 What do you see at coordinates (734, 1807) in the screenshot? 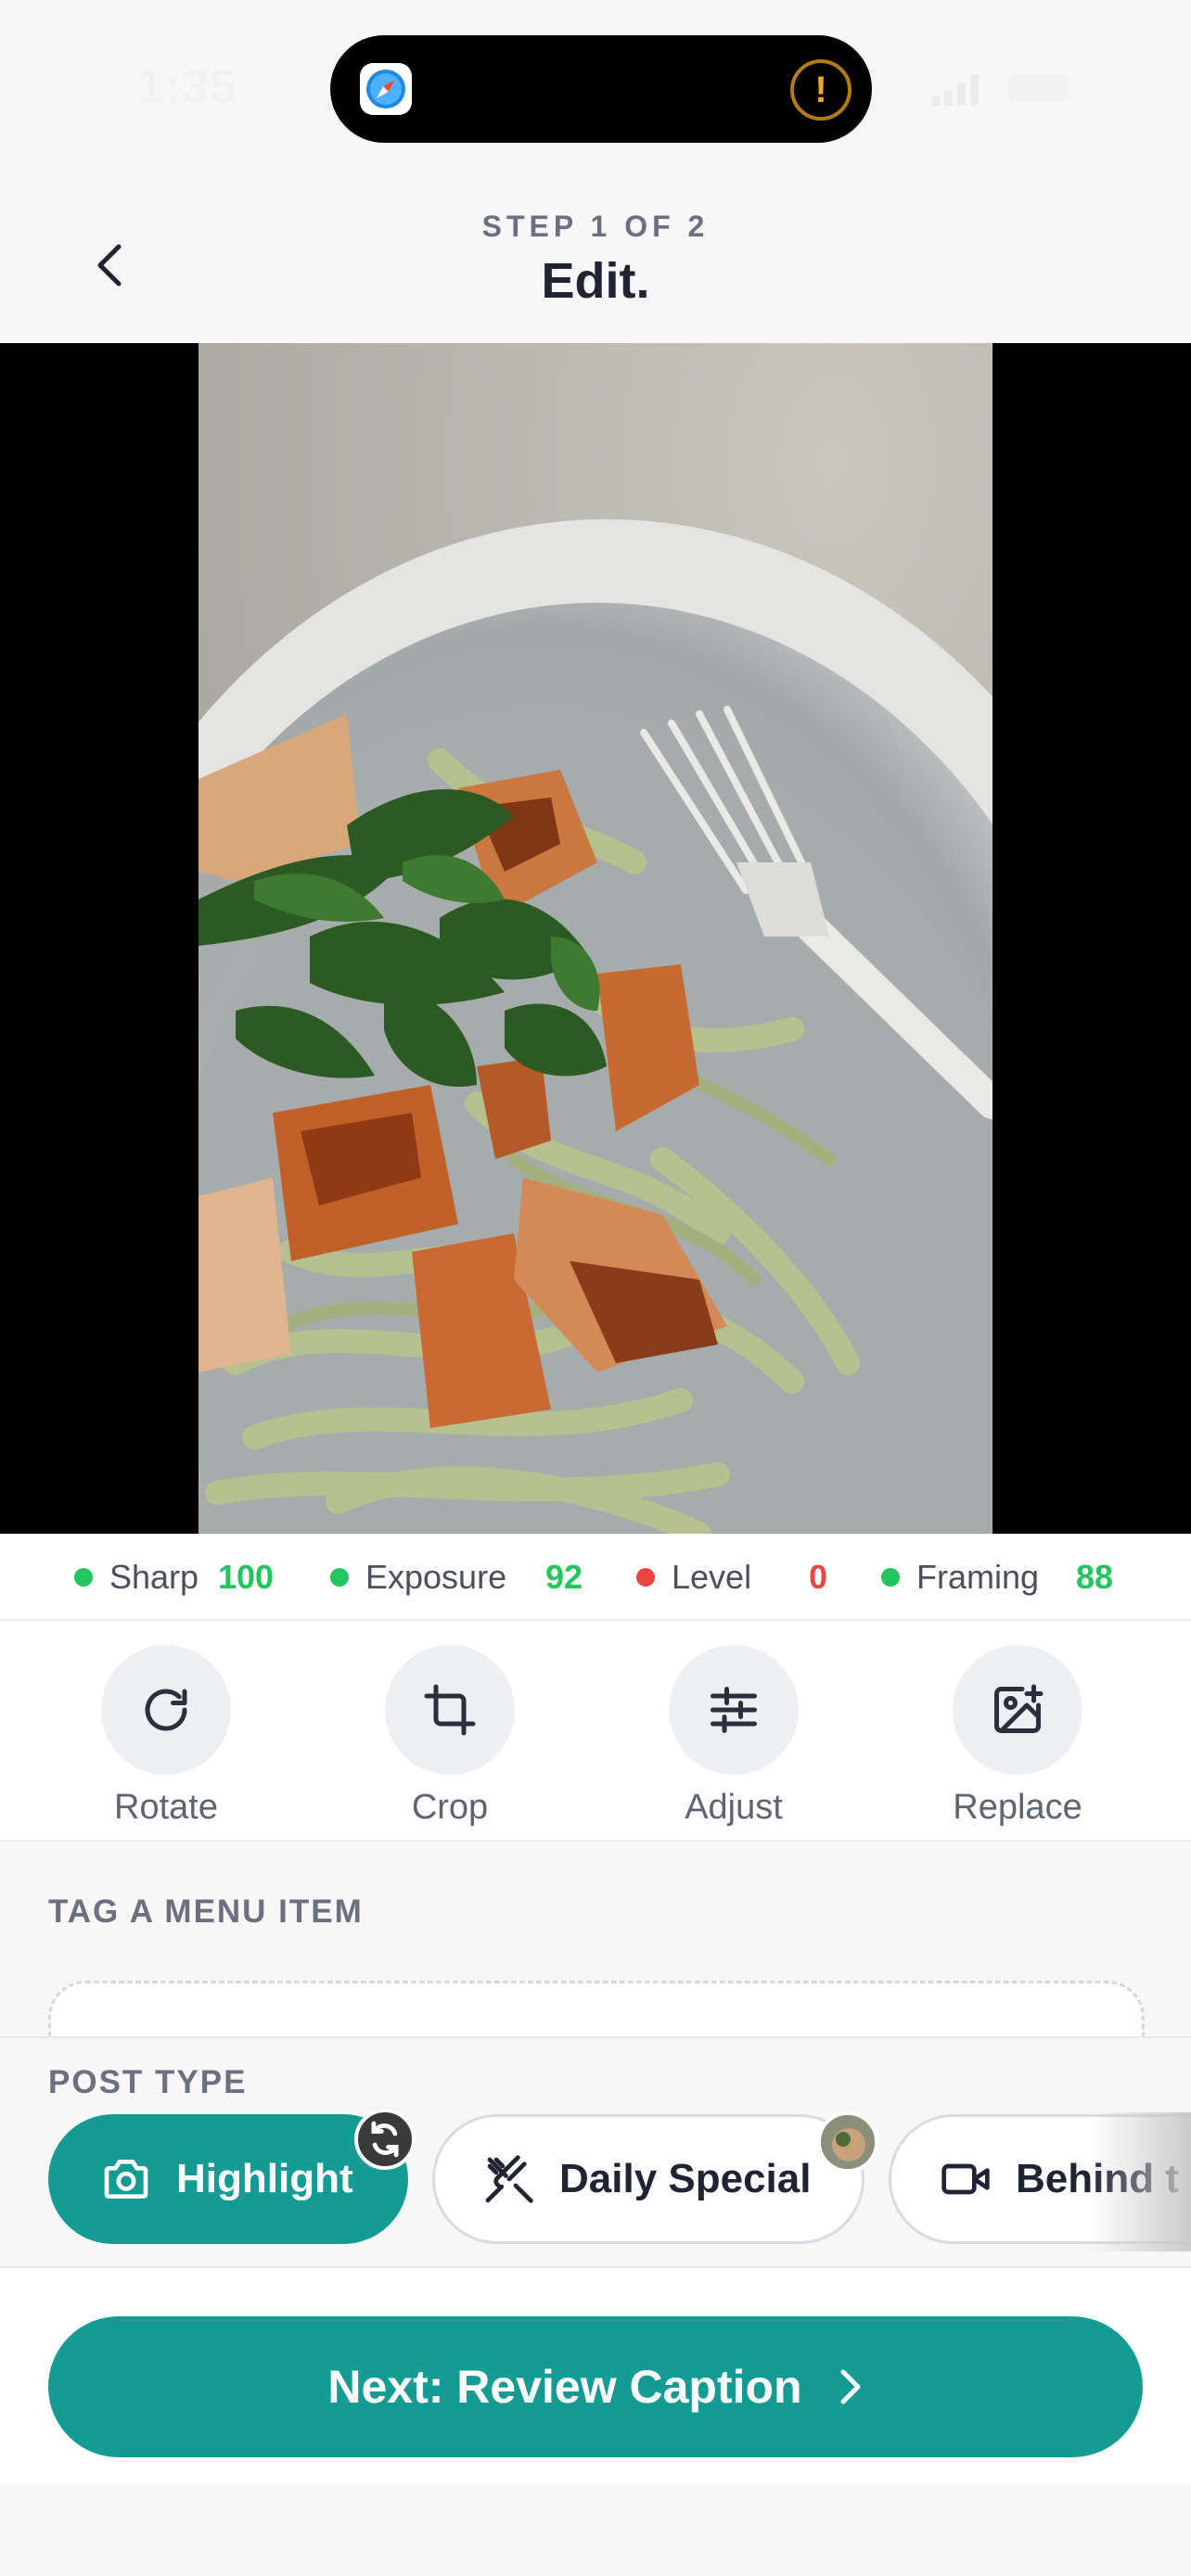
I see `tool-label: Adjust` at bounding box center [734, 1807].